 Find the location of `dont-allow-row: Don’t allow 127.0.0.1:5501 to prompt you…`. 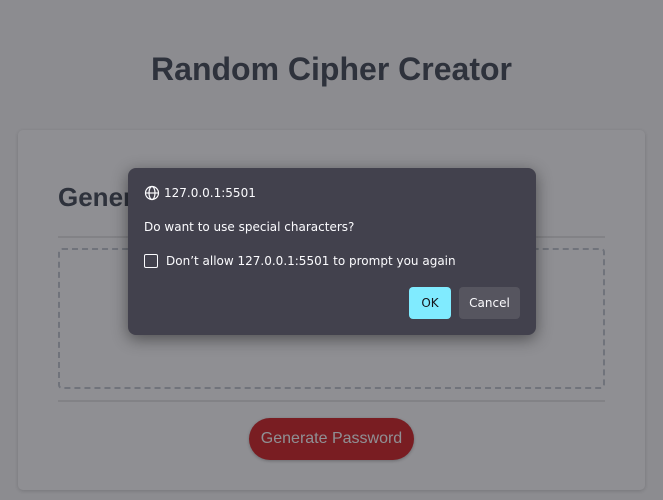

dont-allow-row: Don’t allow 127.0.0.1:5501 to prompt you… is located at coordinates (300, 261).